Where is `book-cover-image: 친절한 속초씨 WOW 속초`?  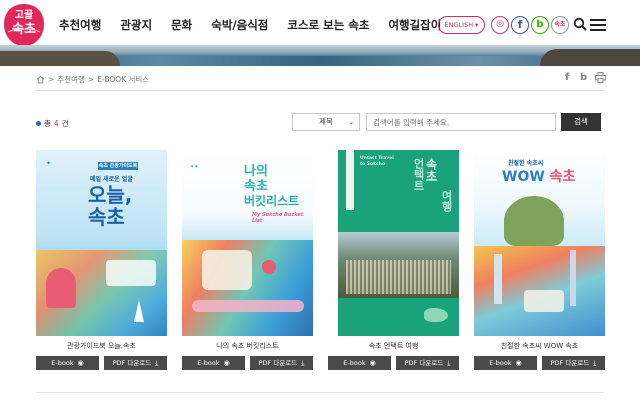 book-cover-image: 친절한 속초씨 WOW 속초 is located at coordinates (539, 243).